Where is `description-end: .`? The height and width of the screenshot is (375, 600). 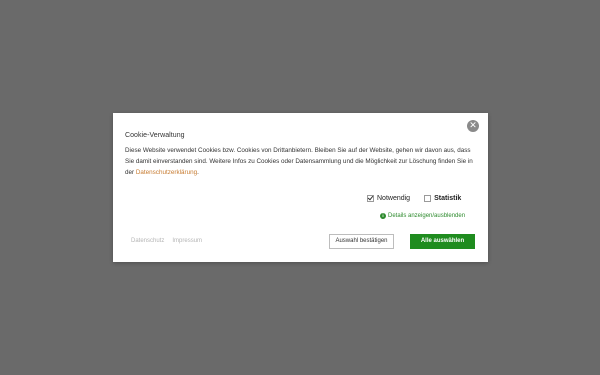
description-end: . is located at coordinates (198, 172).